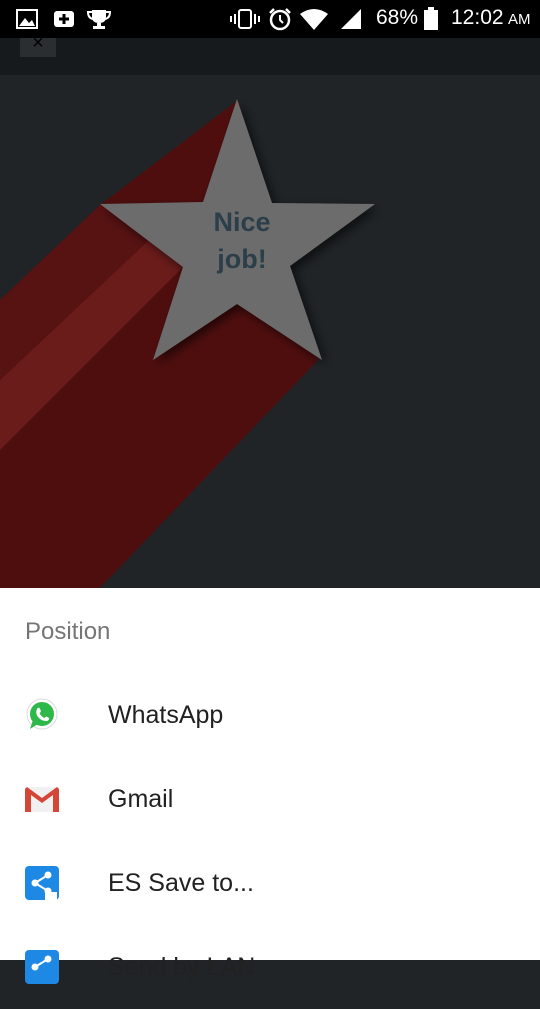 The width and height of the screenshot is (540, 1009). Describe the element at coordinates (141, 799) in the screenshot. I see `share-item-label: Gmail` at that location.